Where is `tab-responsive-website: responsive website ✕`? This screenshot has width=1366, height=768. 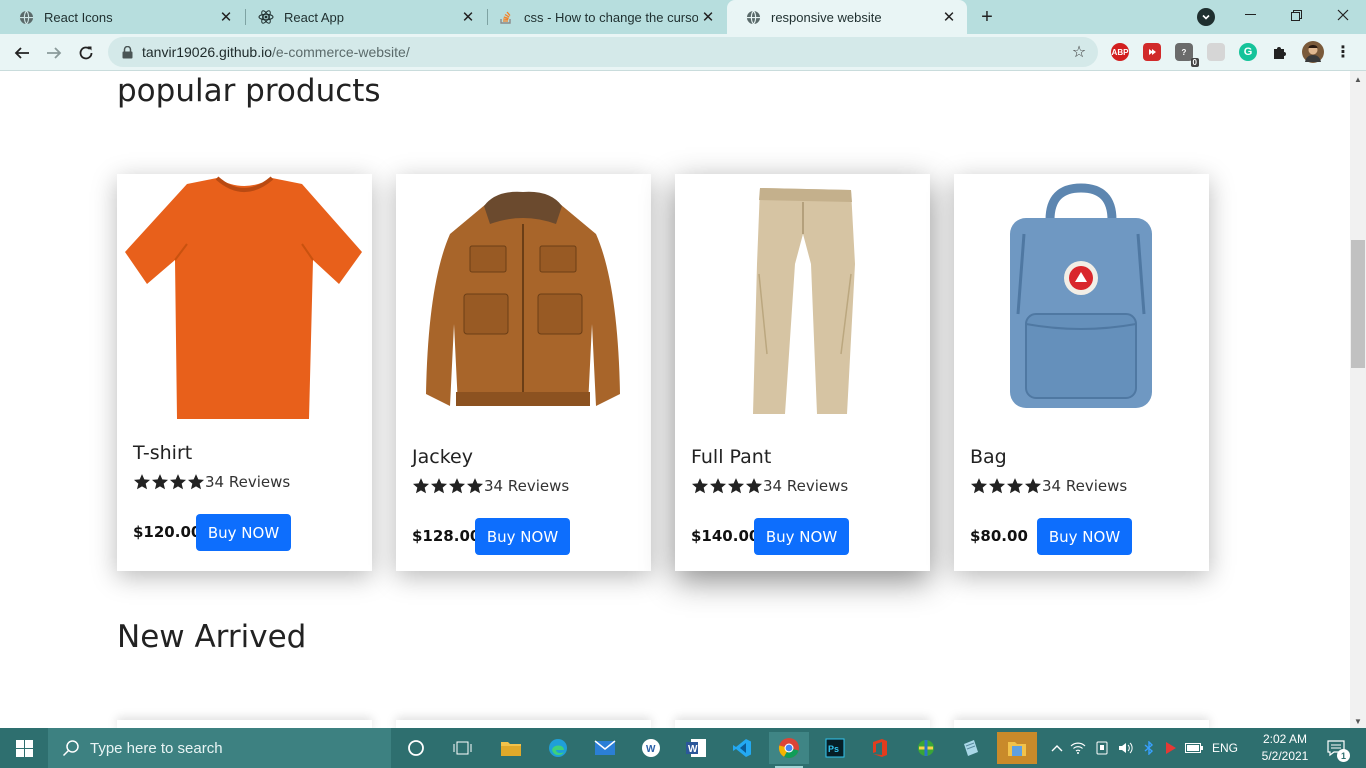 tab-responsive-website: responsive website ✕ is located at coordinates (847, 17).